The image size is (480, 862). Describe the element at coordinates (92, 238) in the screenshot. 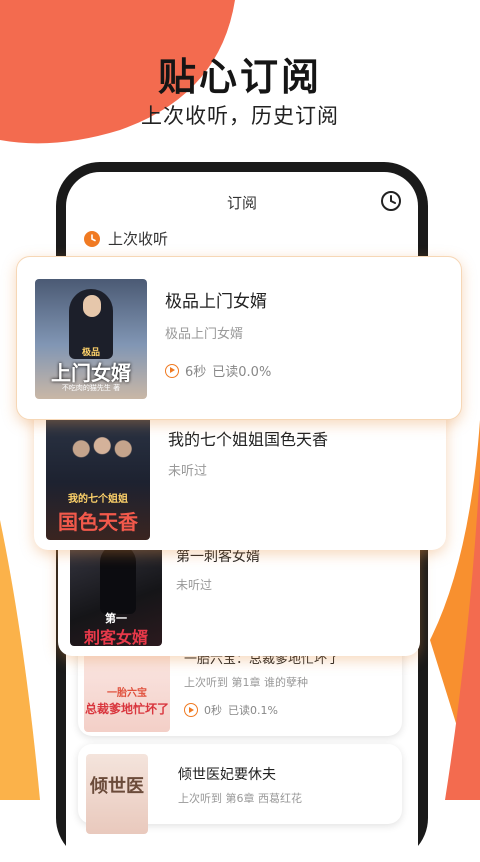

I see `section-clock-icon` at that location.